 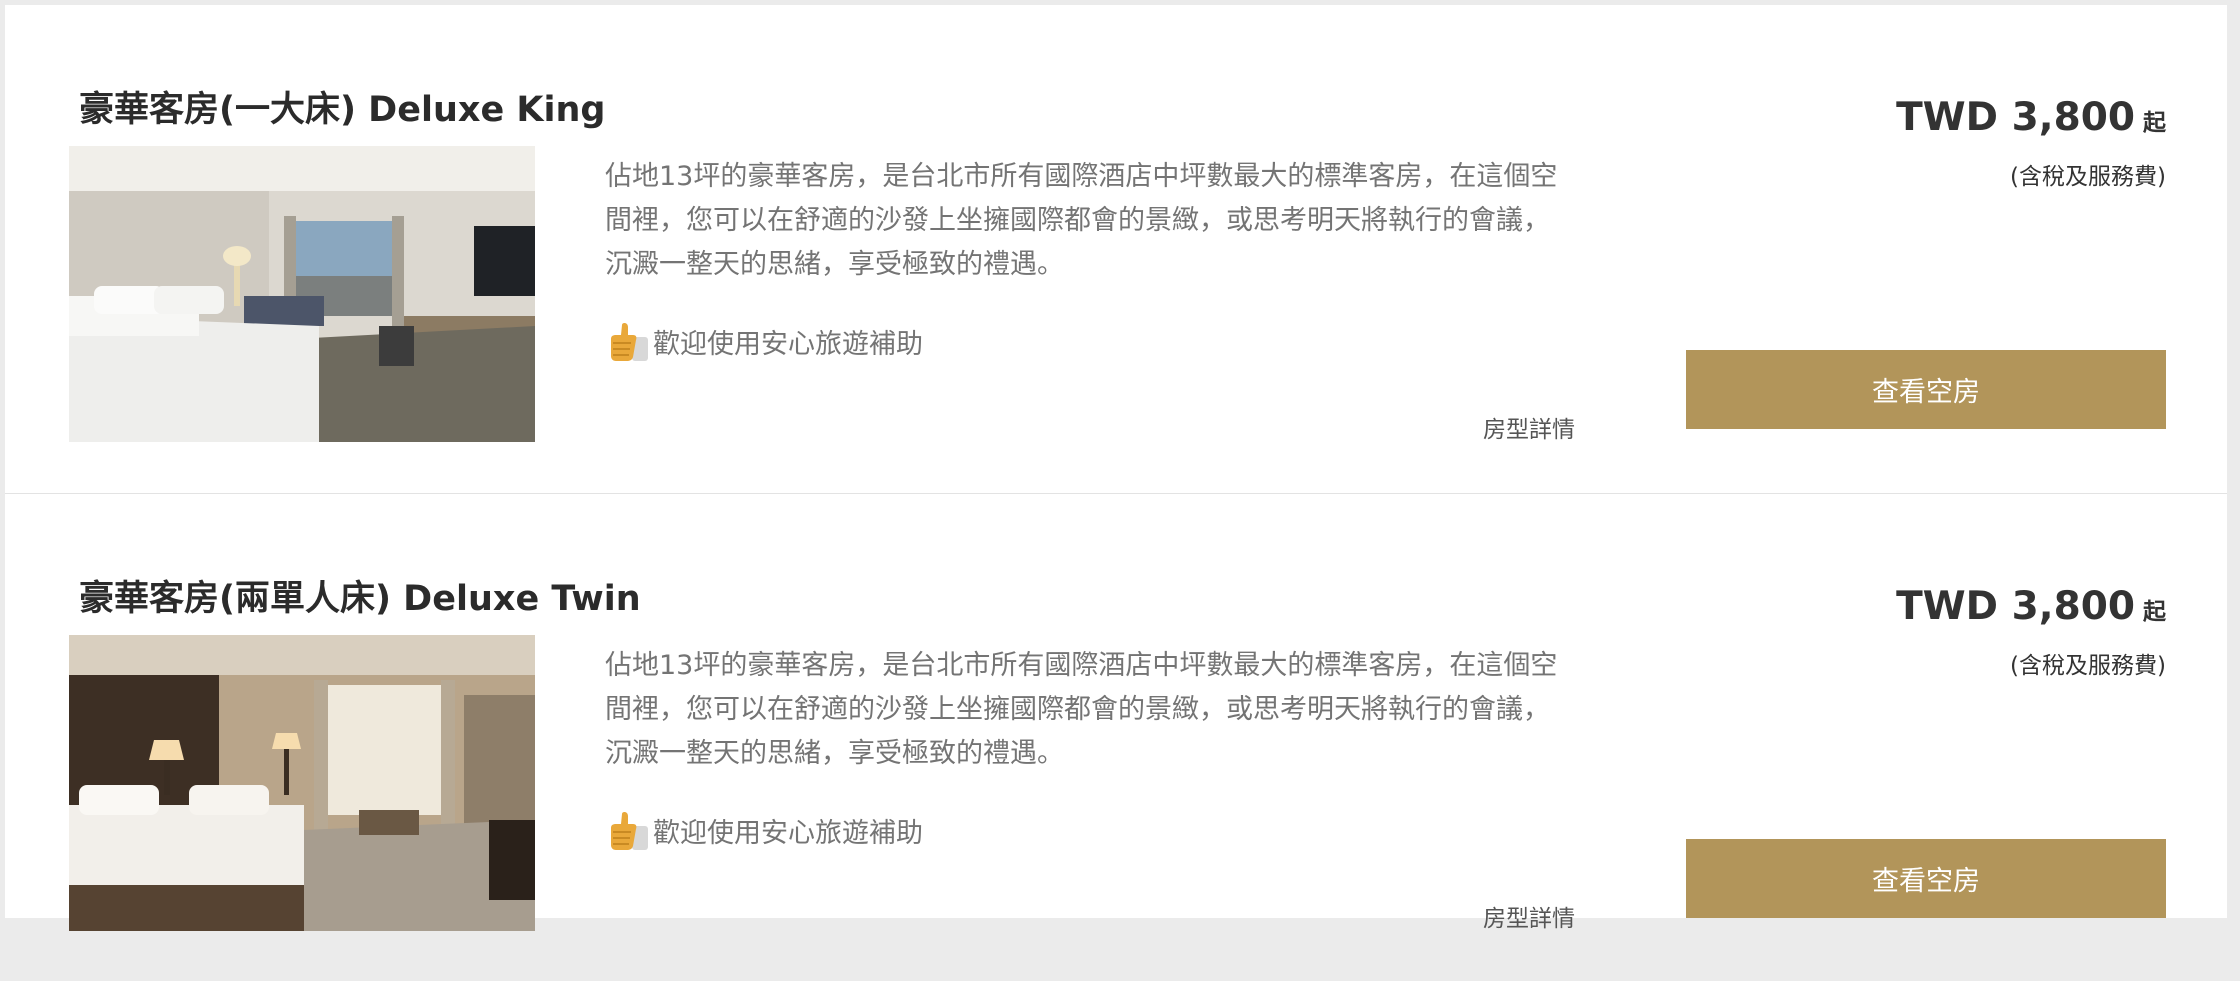 What do you see at coordinates (360, 599) in the screenshot?
I see `room-title: 豪華客房(兩單人床) Deluxe Twin` at bounding box center [360, 599].